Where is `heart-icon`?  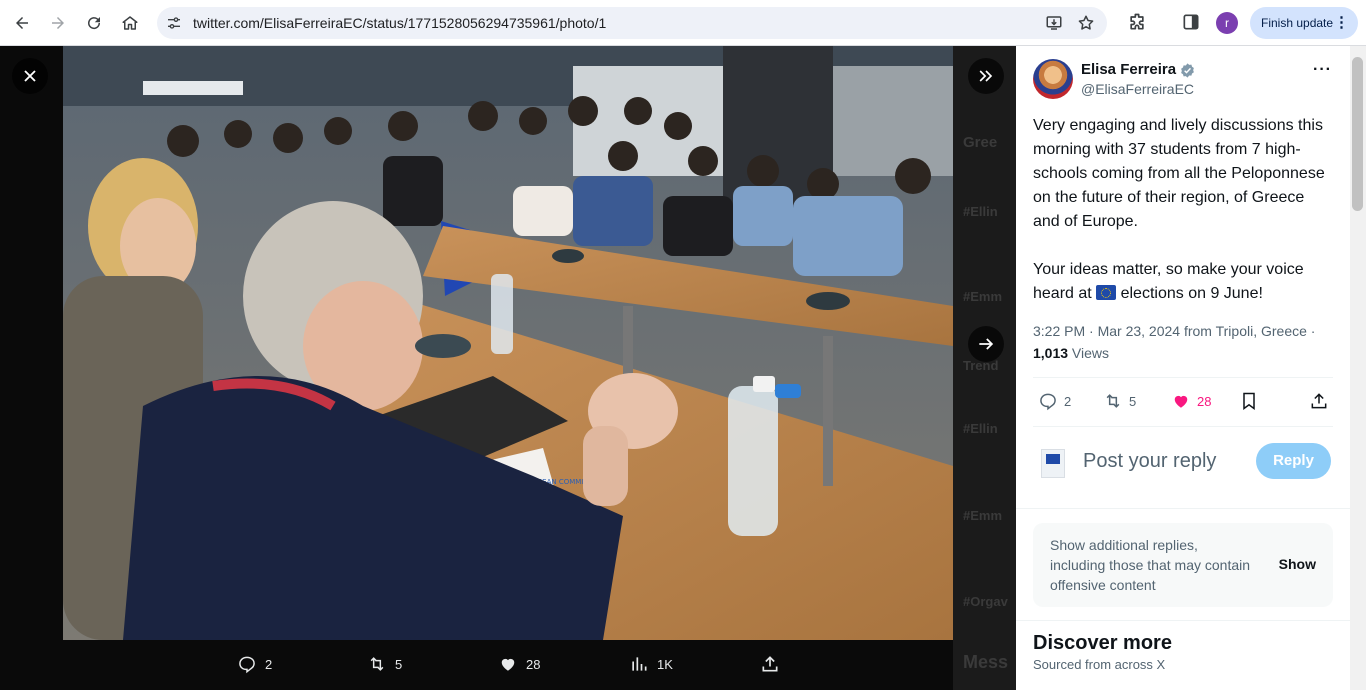 heart-icon is located at coordinates (508, 664).